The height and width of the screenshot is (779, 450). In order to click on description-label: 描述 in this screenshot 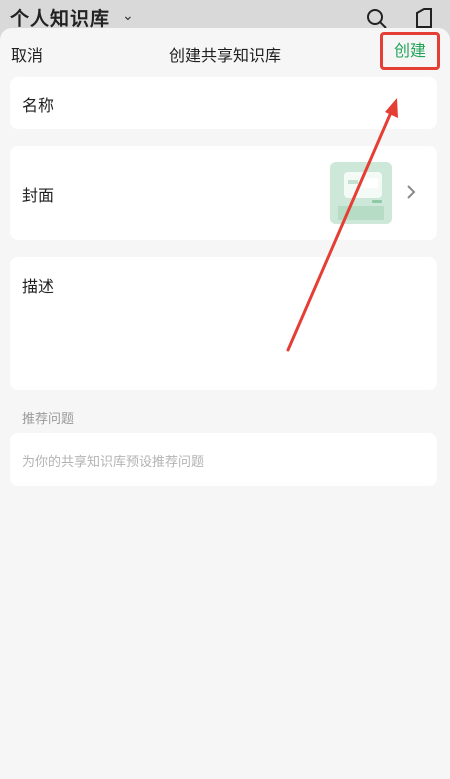, I will do `click(38, 286)`.